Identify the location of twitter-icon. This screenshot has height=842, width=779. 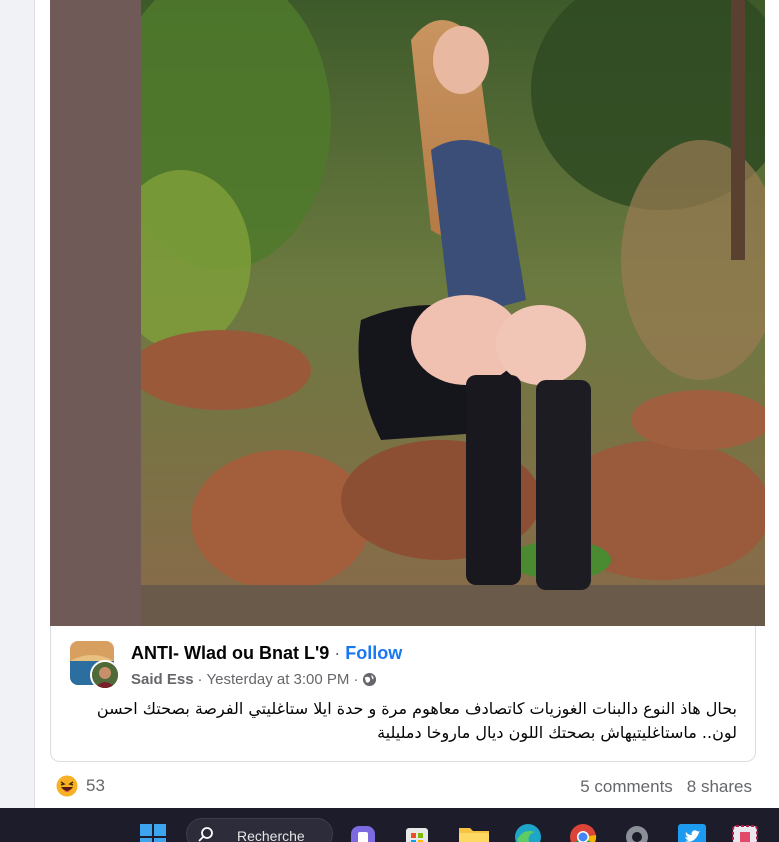
(692, 832).